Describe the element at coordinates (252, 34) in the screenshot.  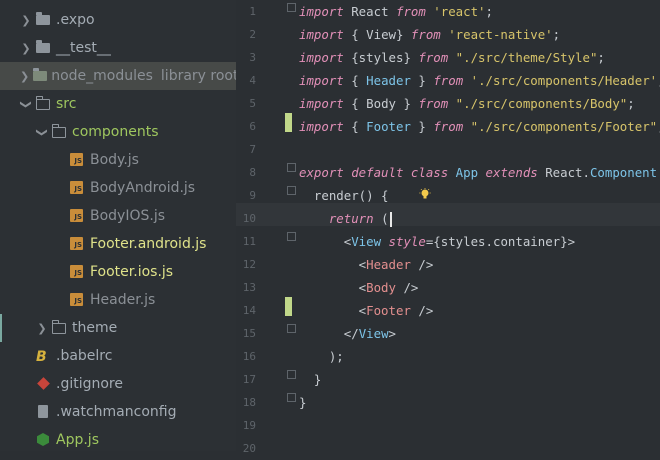
I see `line-number: 2` at that location.